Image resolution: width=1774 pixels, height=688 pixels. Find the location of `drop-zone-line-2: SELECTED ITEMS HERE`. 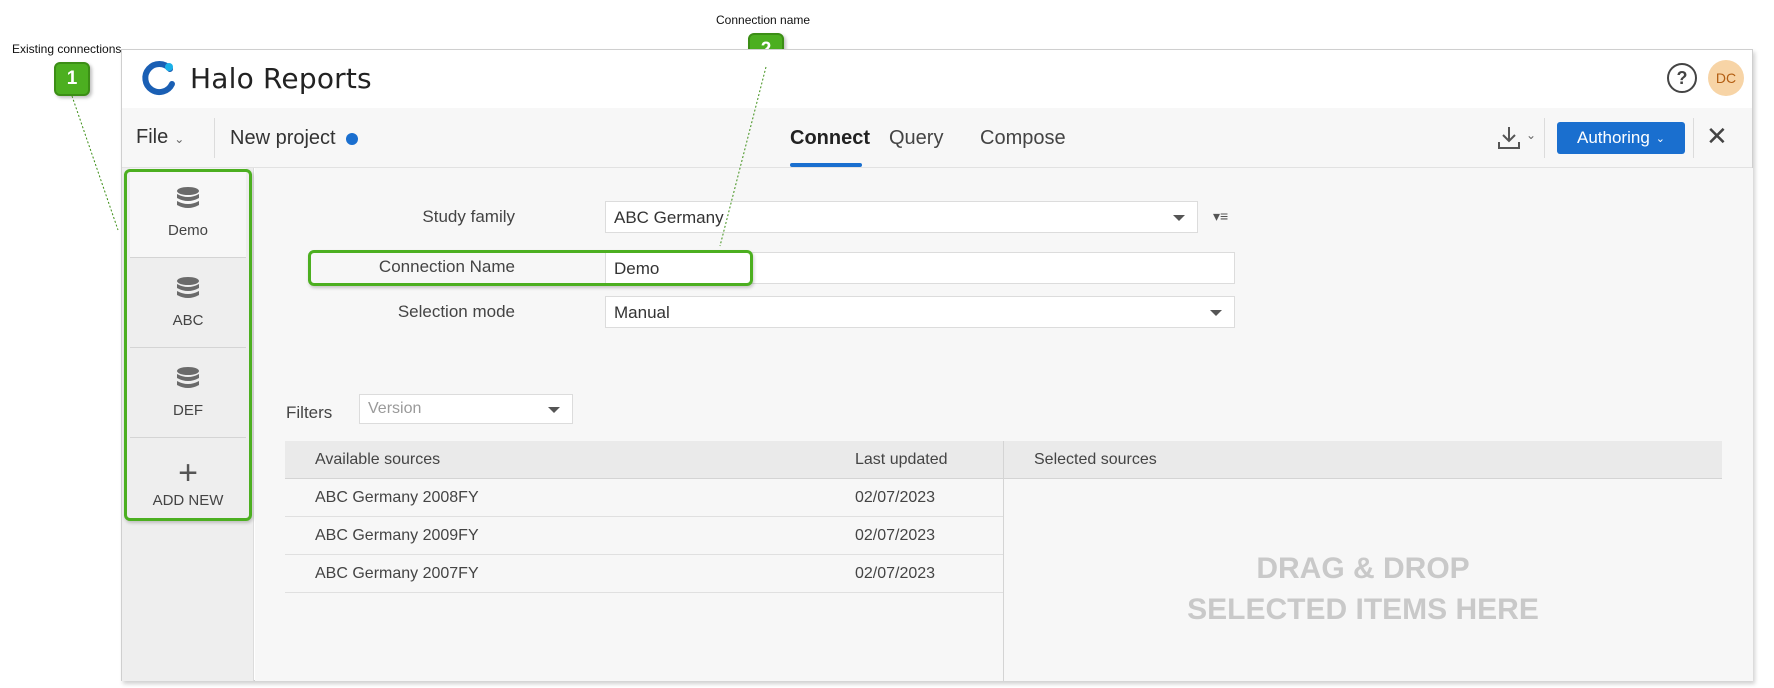

drop-zone-line-2: SELECTED ITEMS HERE is located at coordinates (1363, 609).